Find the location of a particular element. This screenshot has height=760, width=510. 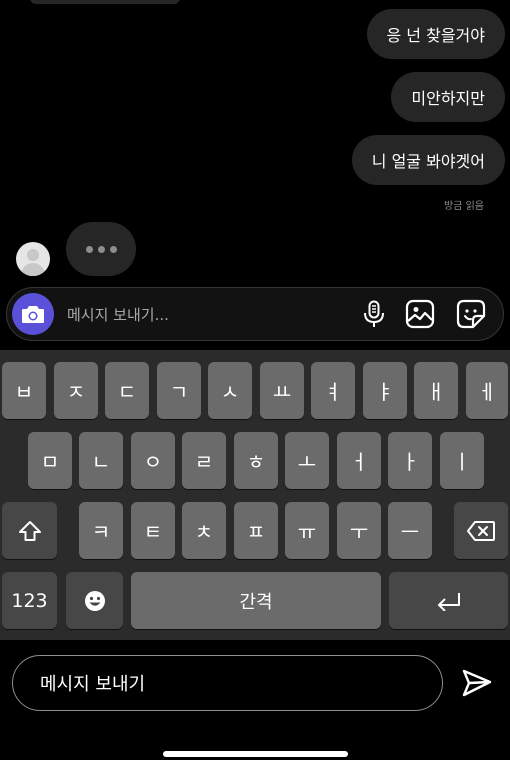

read-receipt: 방금 읽음 is located at coordinates (464, 206).